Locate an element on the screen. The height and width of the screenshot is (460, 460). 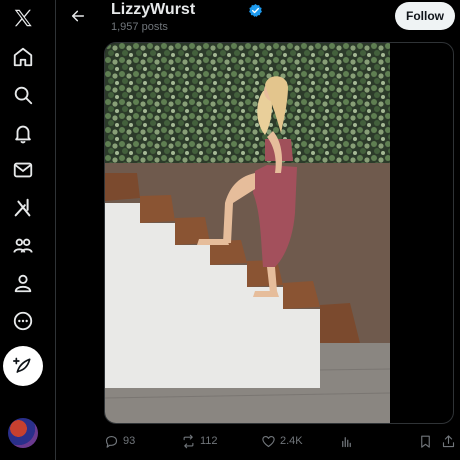
compose-post-icon is located at coordinates (22, 365).